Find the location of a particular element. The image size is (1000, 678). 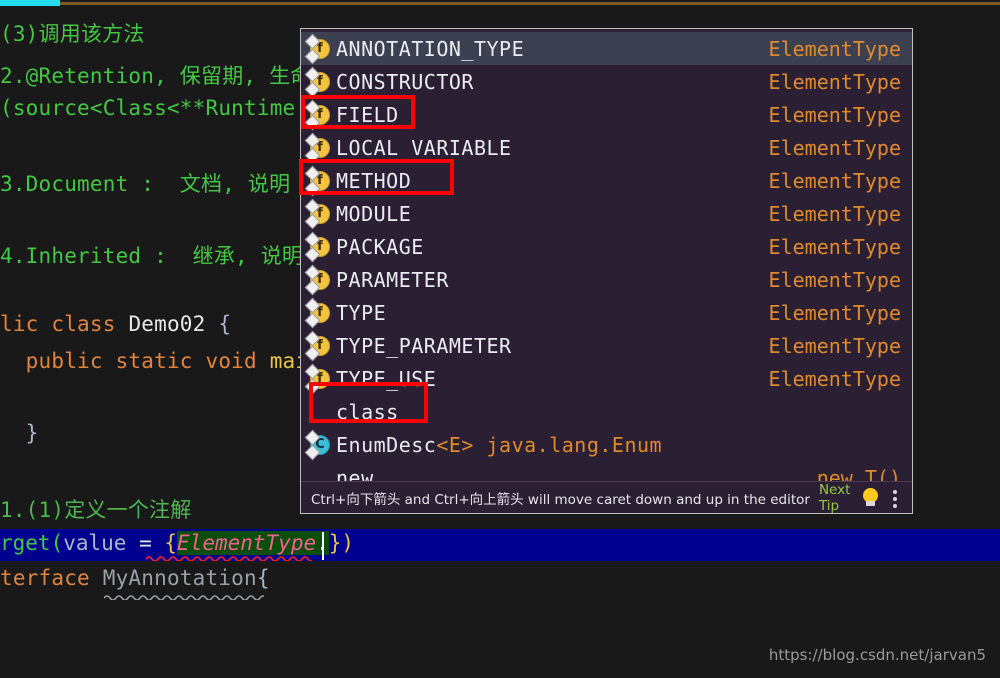

completion-item-field: f FIELD ElementType is located at coordinates (606, 114).